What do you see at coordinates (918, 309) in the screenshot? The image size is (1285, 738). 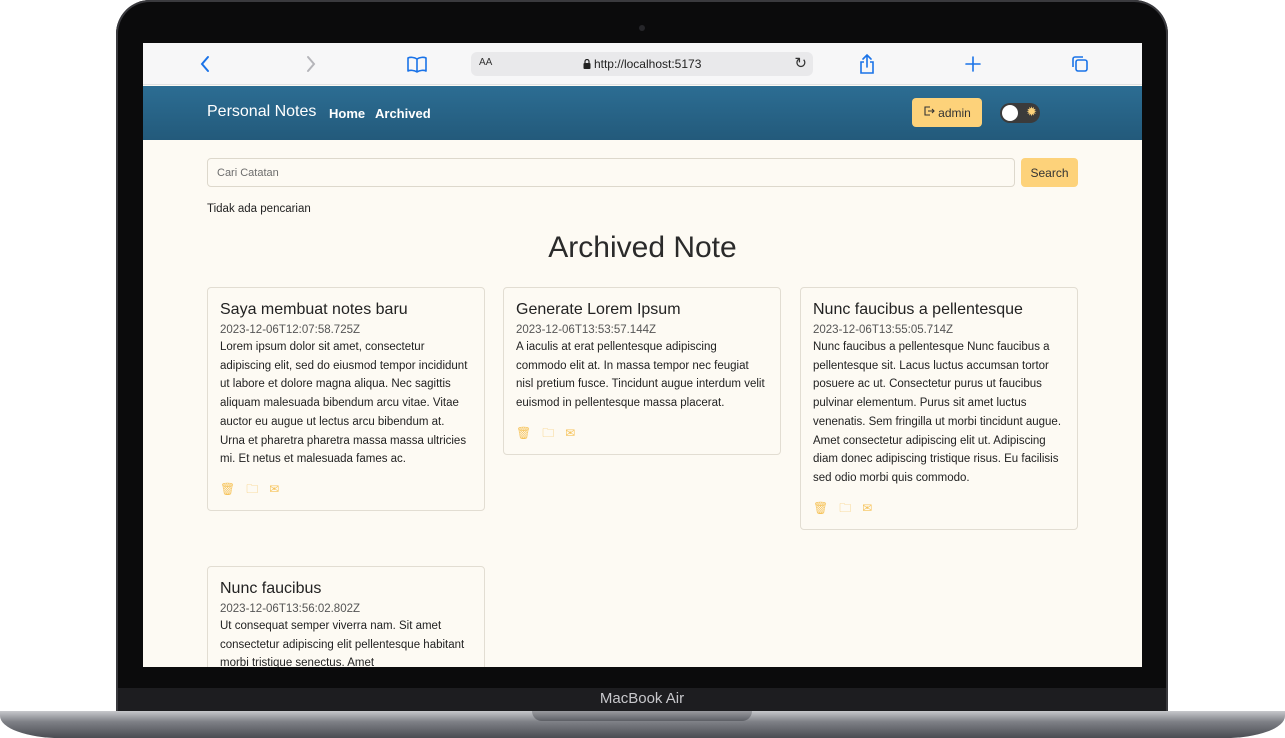 I see `note-title: Nunc faucibus a pellentesque` at bounding box center [918, 309].